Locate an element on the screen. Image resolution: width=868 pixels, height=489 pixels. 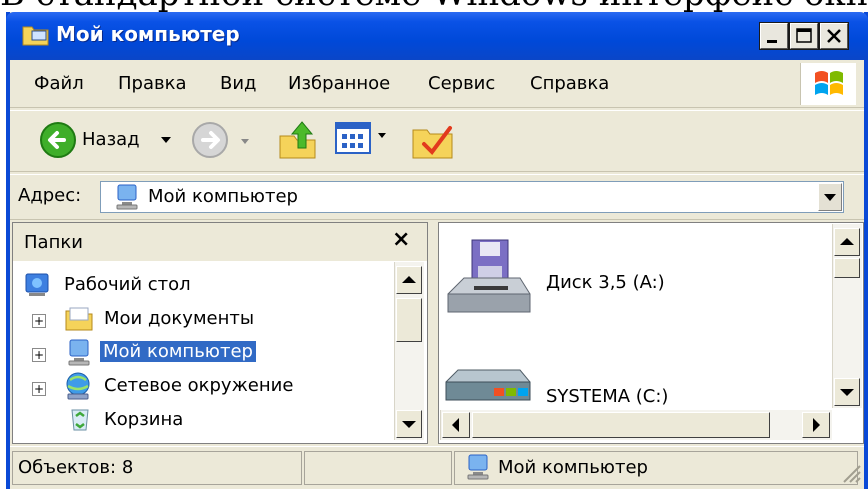
drive-c-label: SYSTEMA (C:) is located at coordinates (607, 396).